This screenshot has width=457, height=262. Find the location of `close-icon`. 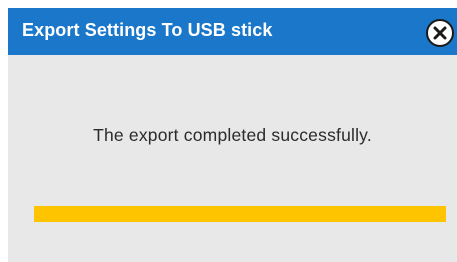

close-icon is located at coordinates (440, 33).